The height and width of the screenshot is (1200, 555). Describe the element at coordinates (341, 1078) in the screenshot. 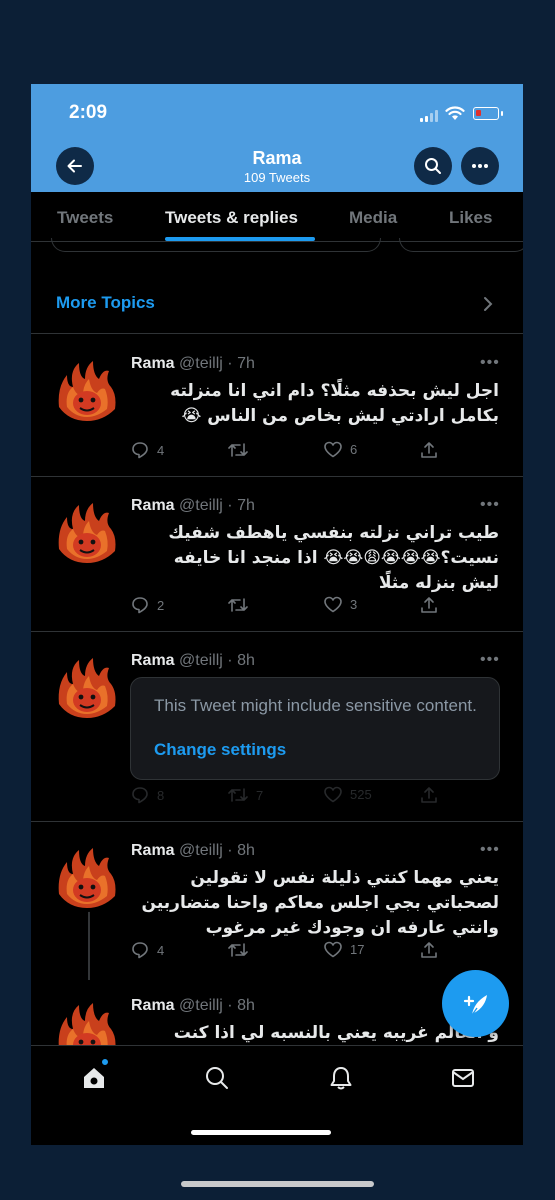

I see `notifications-bell-icon` at that location.